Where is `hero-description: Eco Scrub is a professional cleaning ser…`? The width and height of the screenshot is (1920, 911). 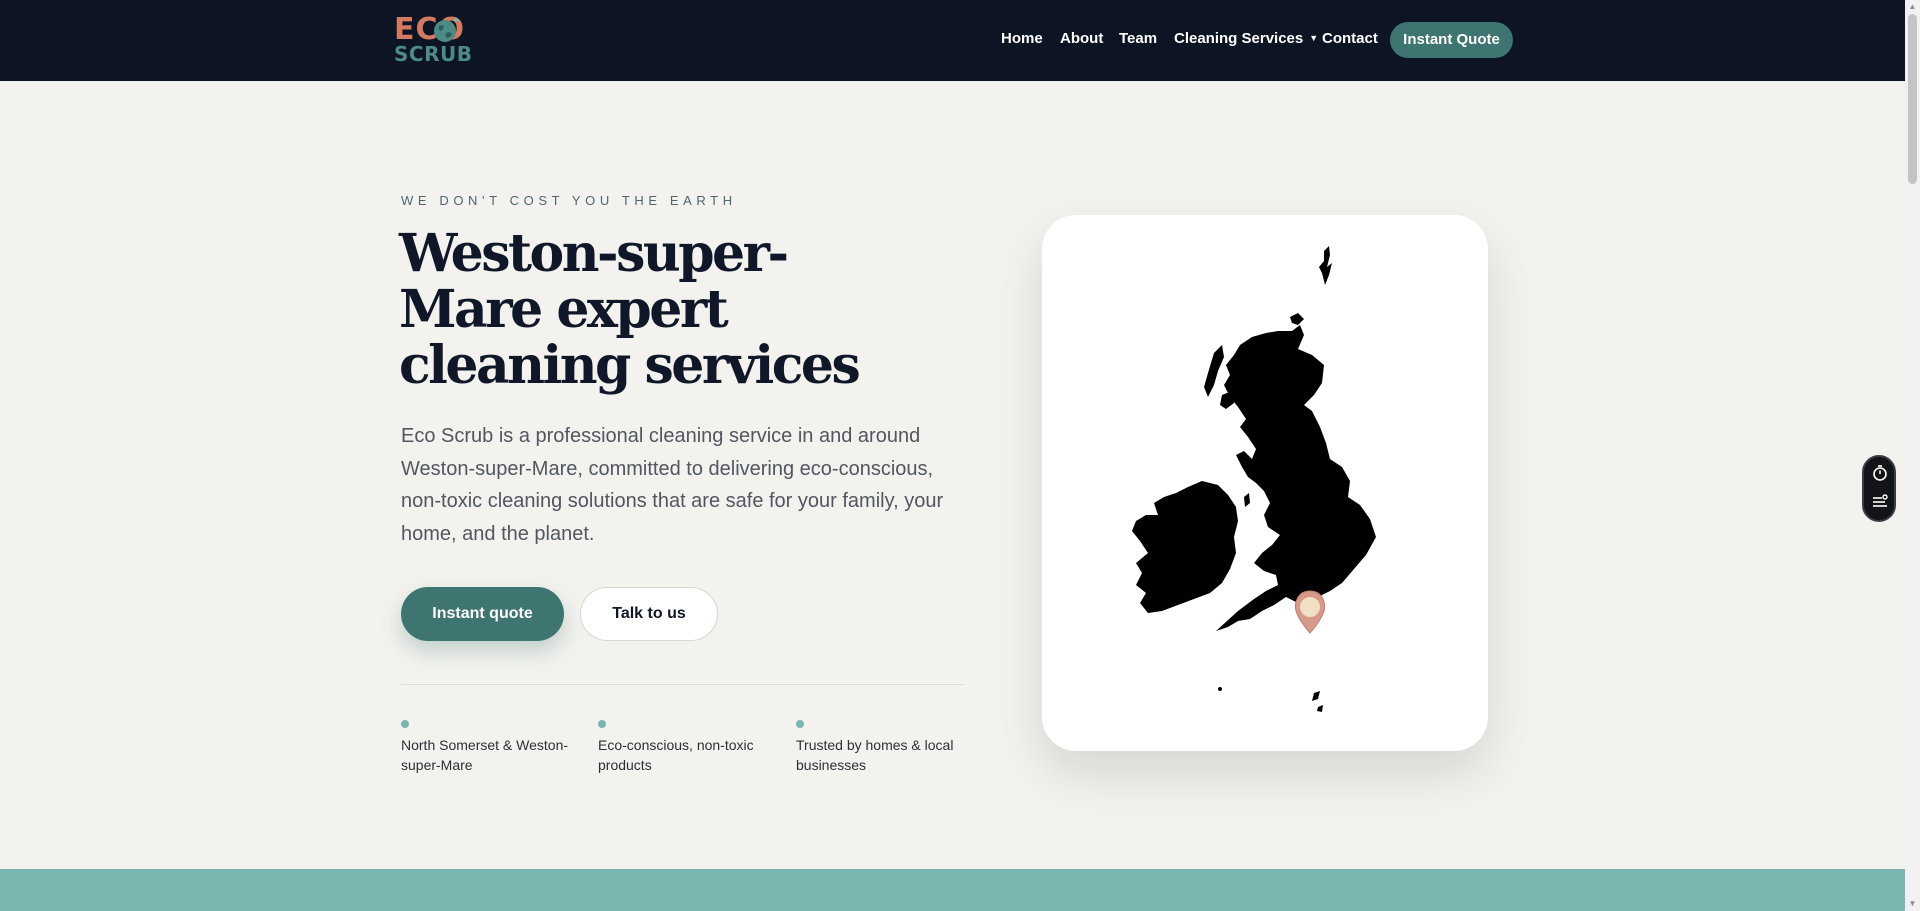 hero-description: Eco Scrub is a professional cleaning ser… is located at coordinates (672, 485).